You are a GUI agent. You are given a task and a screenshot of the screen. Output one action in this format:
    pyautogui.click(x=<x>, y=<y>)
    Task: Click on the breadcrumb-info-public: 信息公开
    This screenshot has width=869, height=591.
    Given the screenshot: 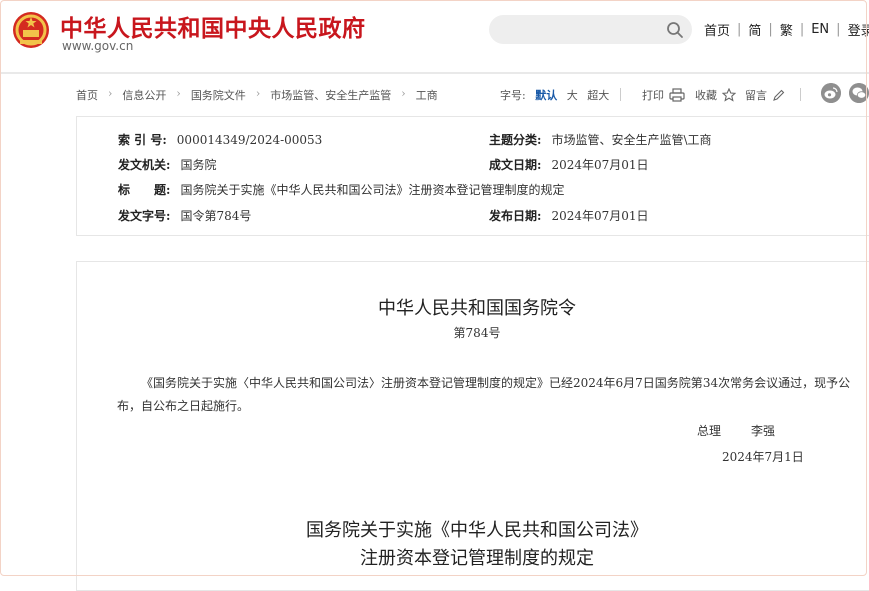 What is the action you would take?
    pyautogui.click(x=144, y=95)
    